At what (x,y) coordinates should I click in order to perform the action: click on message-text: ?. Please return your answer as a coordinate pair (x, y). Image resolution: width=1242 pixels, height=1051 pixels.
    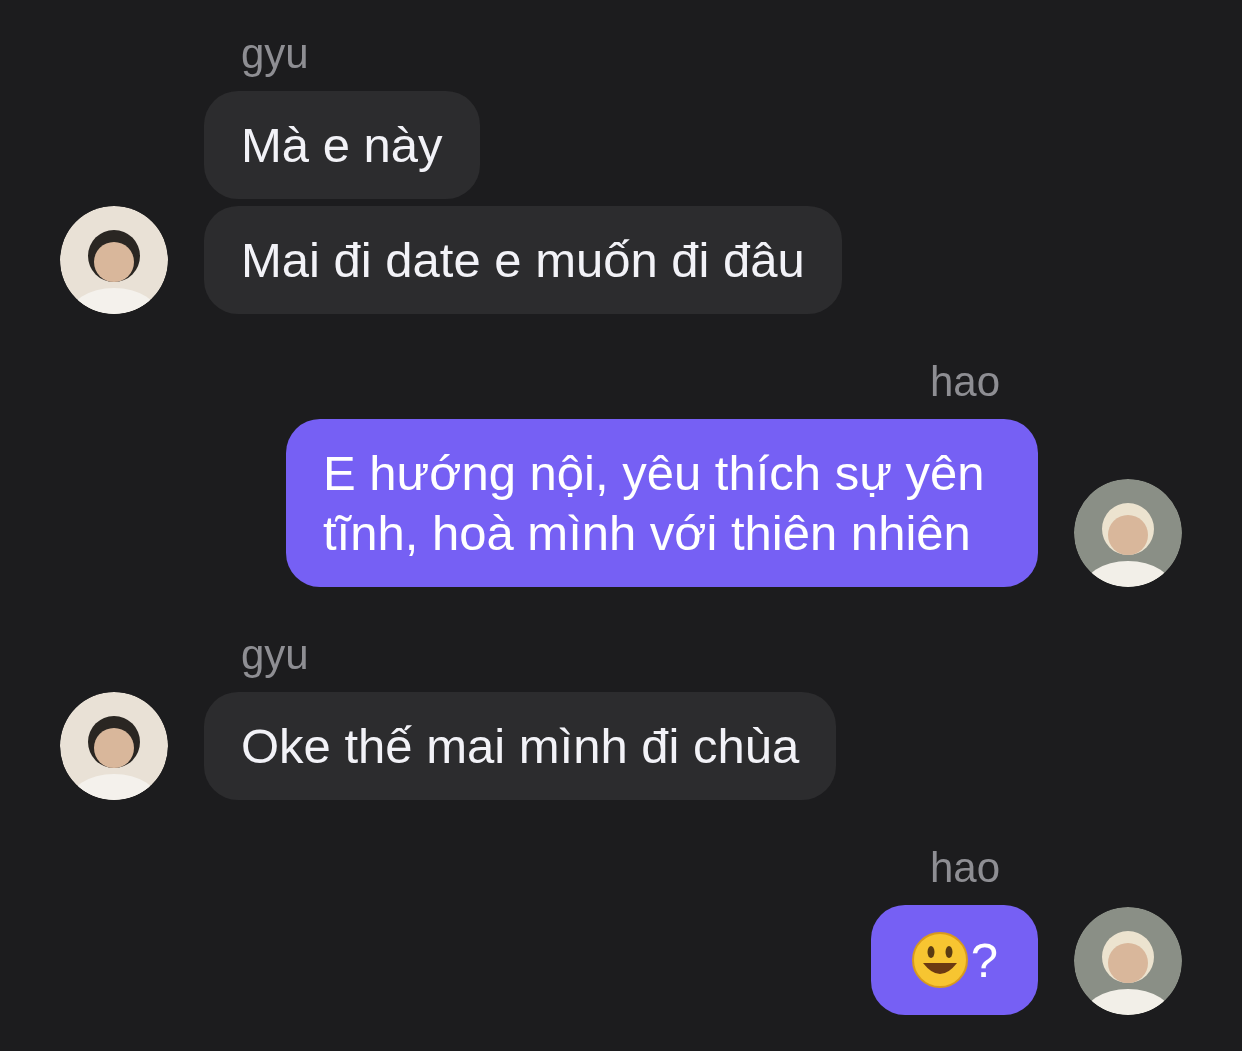
    Looking at the image, I should click on (984, 960).